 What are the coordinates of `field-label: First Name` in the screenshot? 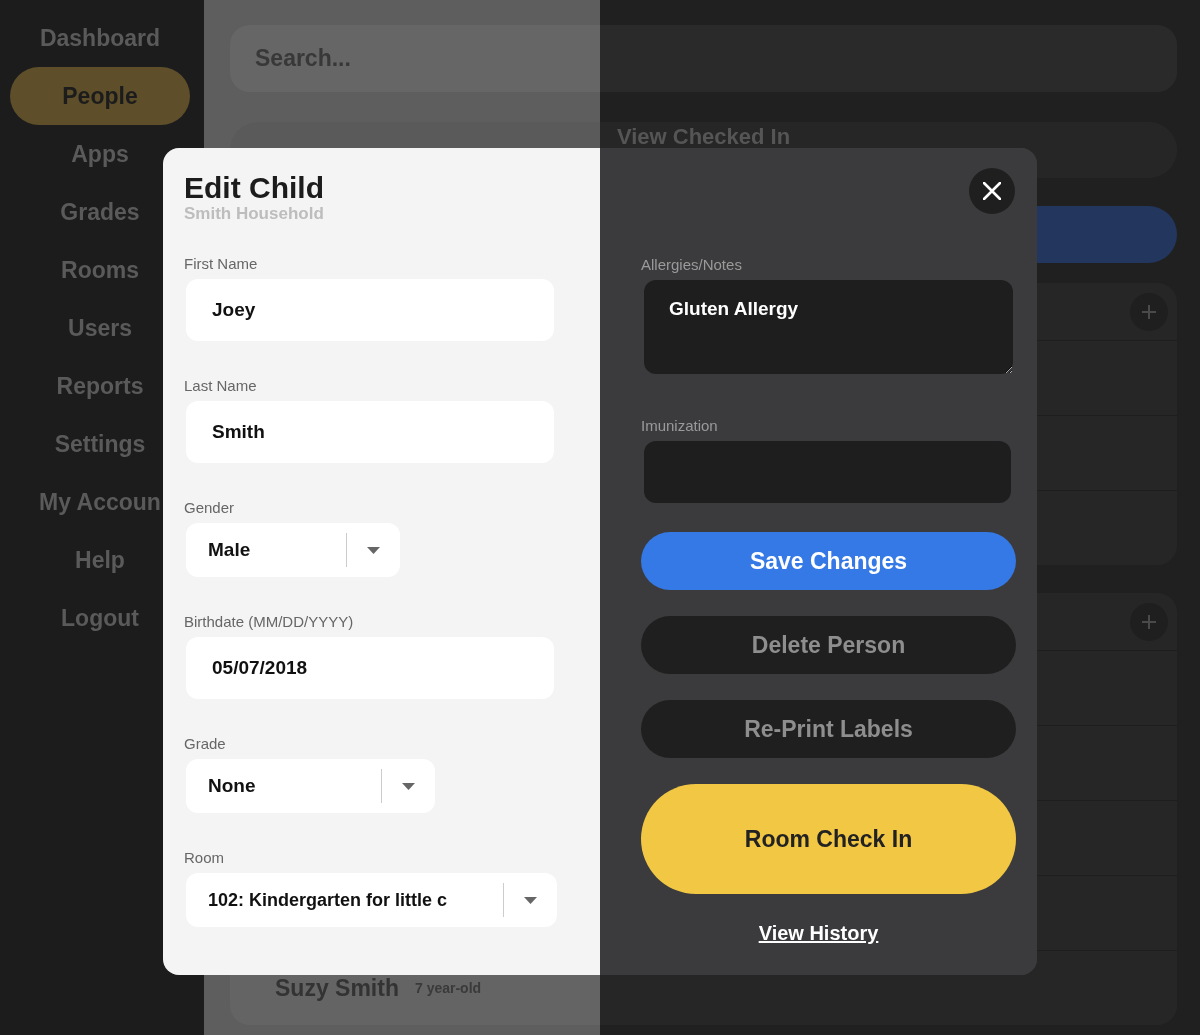 It's located at (221, 264).